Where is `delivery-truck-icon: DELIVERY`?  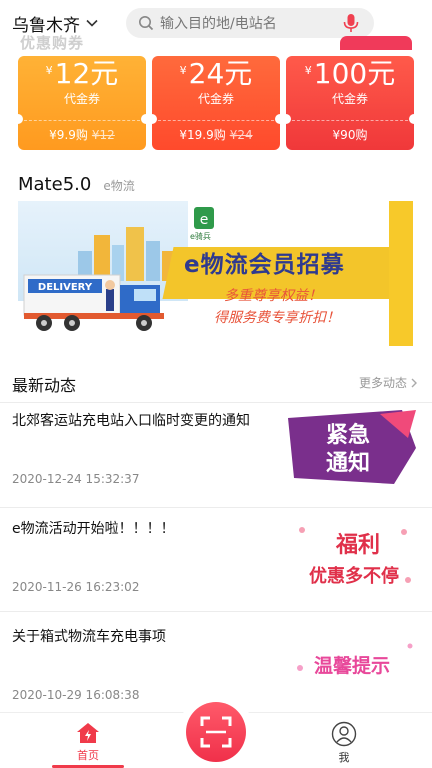 delivery-truck-icon: DELIVERY is located at coordinates (93, 302).